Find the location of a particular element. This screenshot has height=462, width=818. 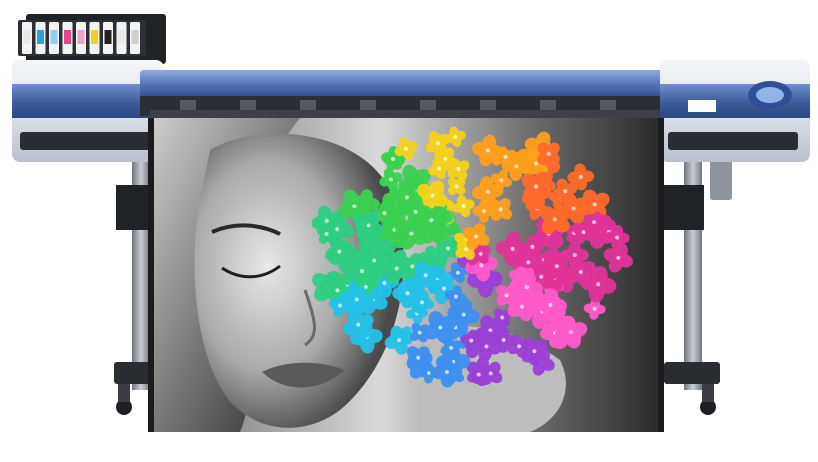

media-edge-right is located at coordinates (661, 275).